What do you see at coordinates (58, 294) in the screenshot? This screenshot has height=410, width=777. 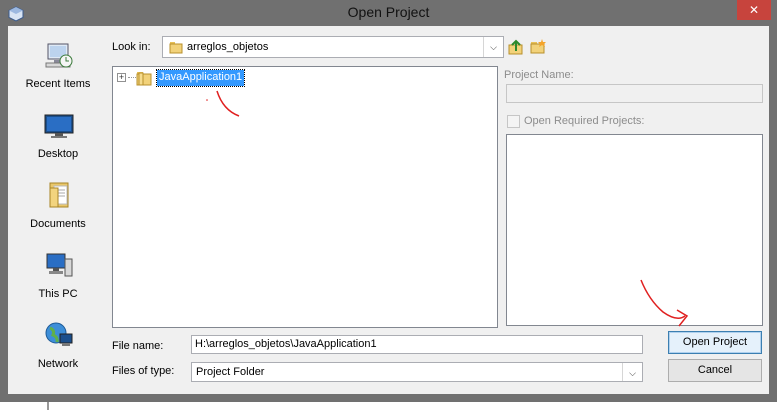 I see `place-label: This PC` at bounding box center [58, 294].